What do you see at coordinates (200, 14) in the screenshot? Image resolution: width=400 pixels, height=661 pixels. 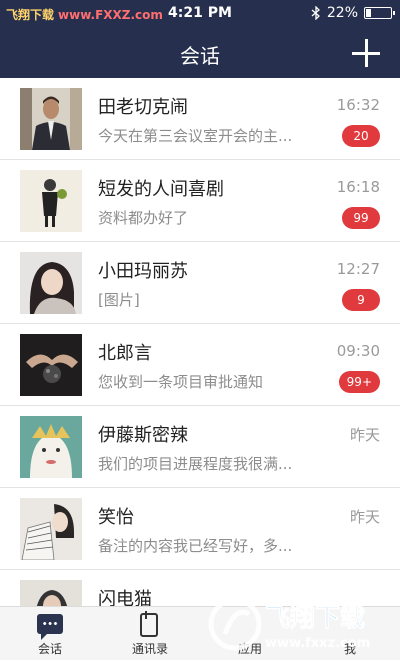 I see `status-bar: 飞翔下载 www.FXXZ.com 4:21 PM 22%` at bounding box center [200, 14].